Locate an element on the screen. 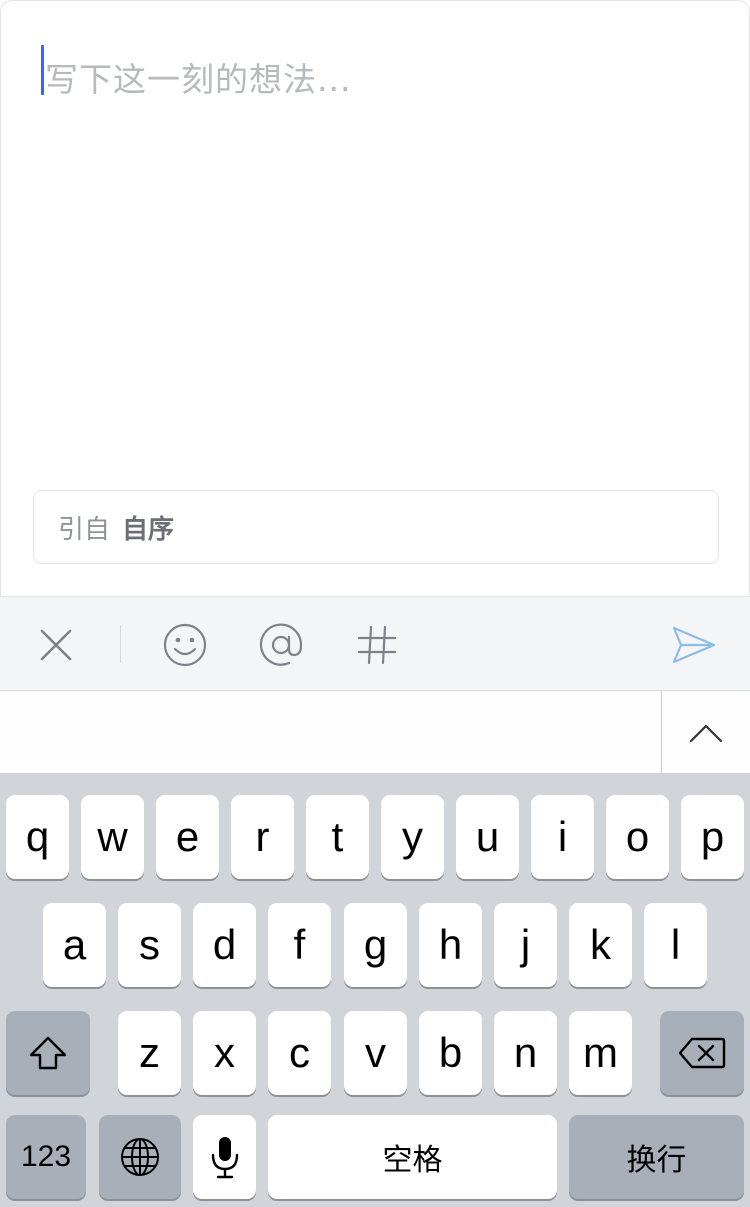 This screenshot has height=1207, width=750. quote-source-title: 自序 is located at coordinates (148, 529).